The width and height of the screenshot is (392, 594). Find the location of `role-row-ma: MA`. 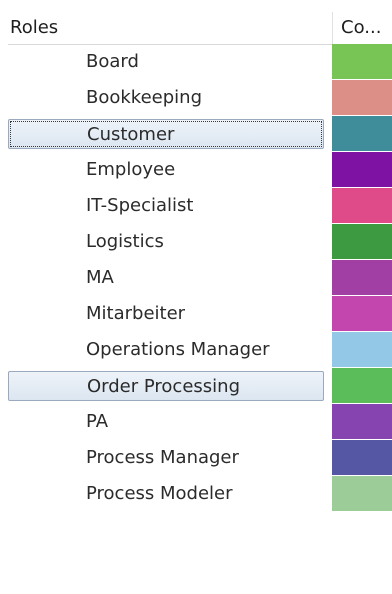

role-row-ma: MA is located at coordinates (200, 278).